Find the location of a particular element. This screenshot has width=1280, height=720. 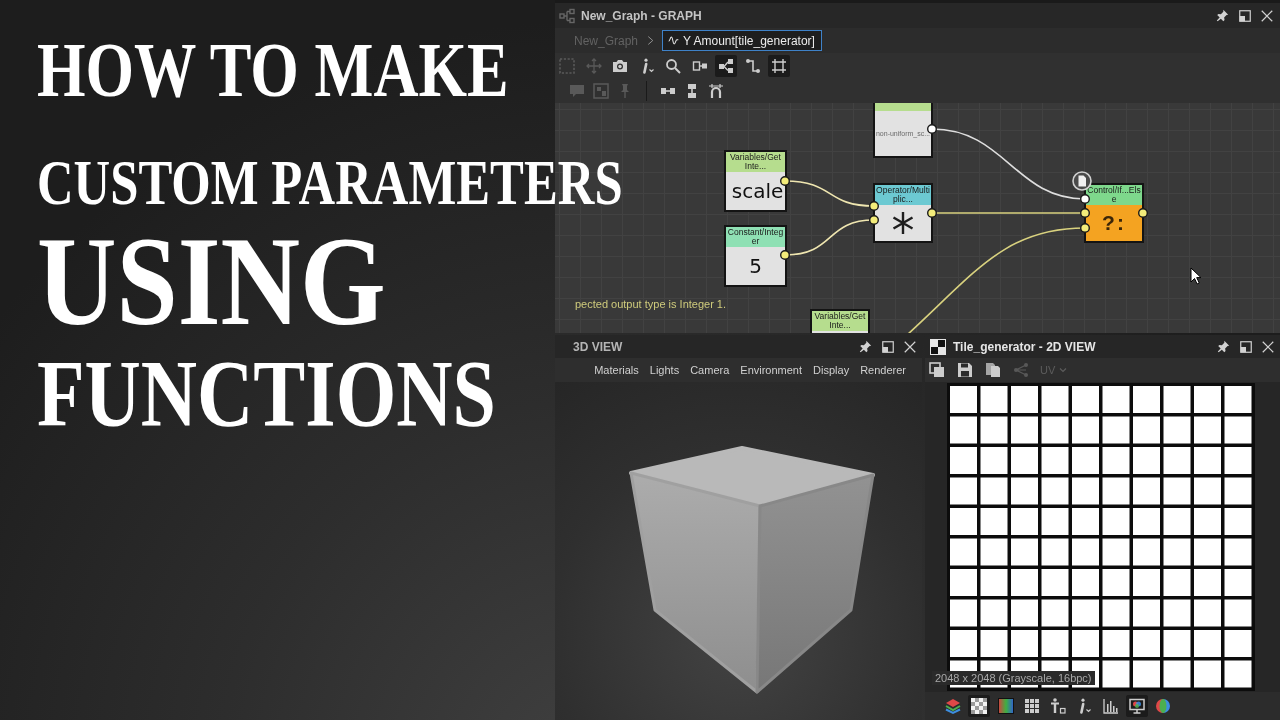

status-message: pected output type is Integer 1. is located at coordinates (651, 304).